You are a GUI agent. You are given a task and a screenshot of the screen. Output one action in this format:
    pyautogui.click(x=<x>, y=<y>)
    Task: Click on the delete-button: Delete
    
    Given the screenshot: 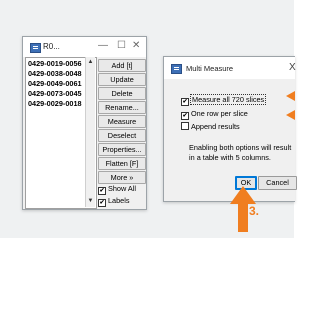 What is the action you would take?
    pyautogui.click(x=122, y=93)
    